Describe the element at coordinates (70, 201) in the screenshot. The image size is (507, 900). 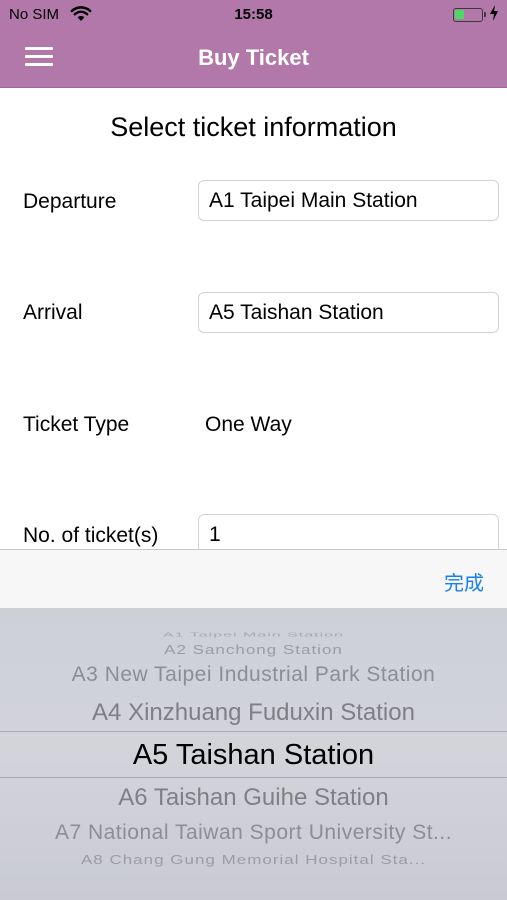
I see `departure-label: Departure` at that location.